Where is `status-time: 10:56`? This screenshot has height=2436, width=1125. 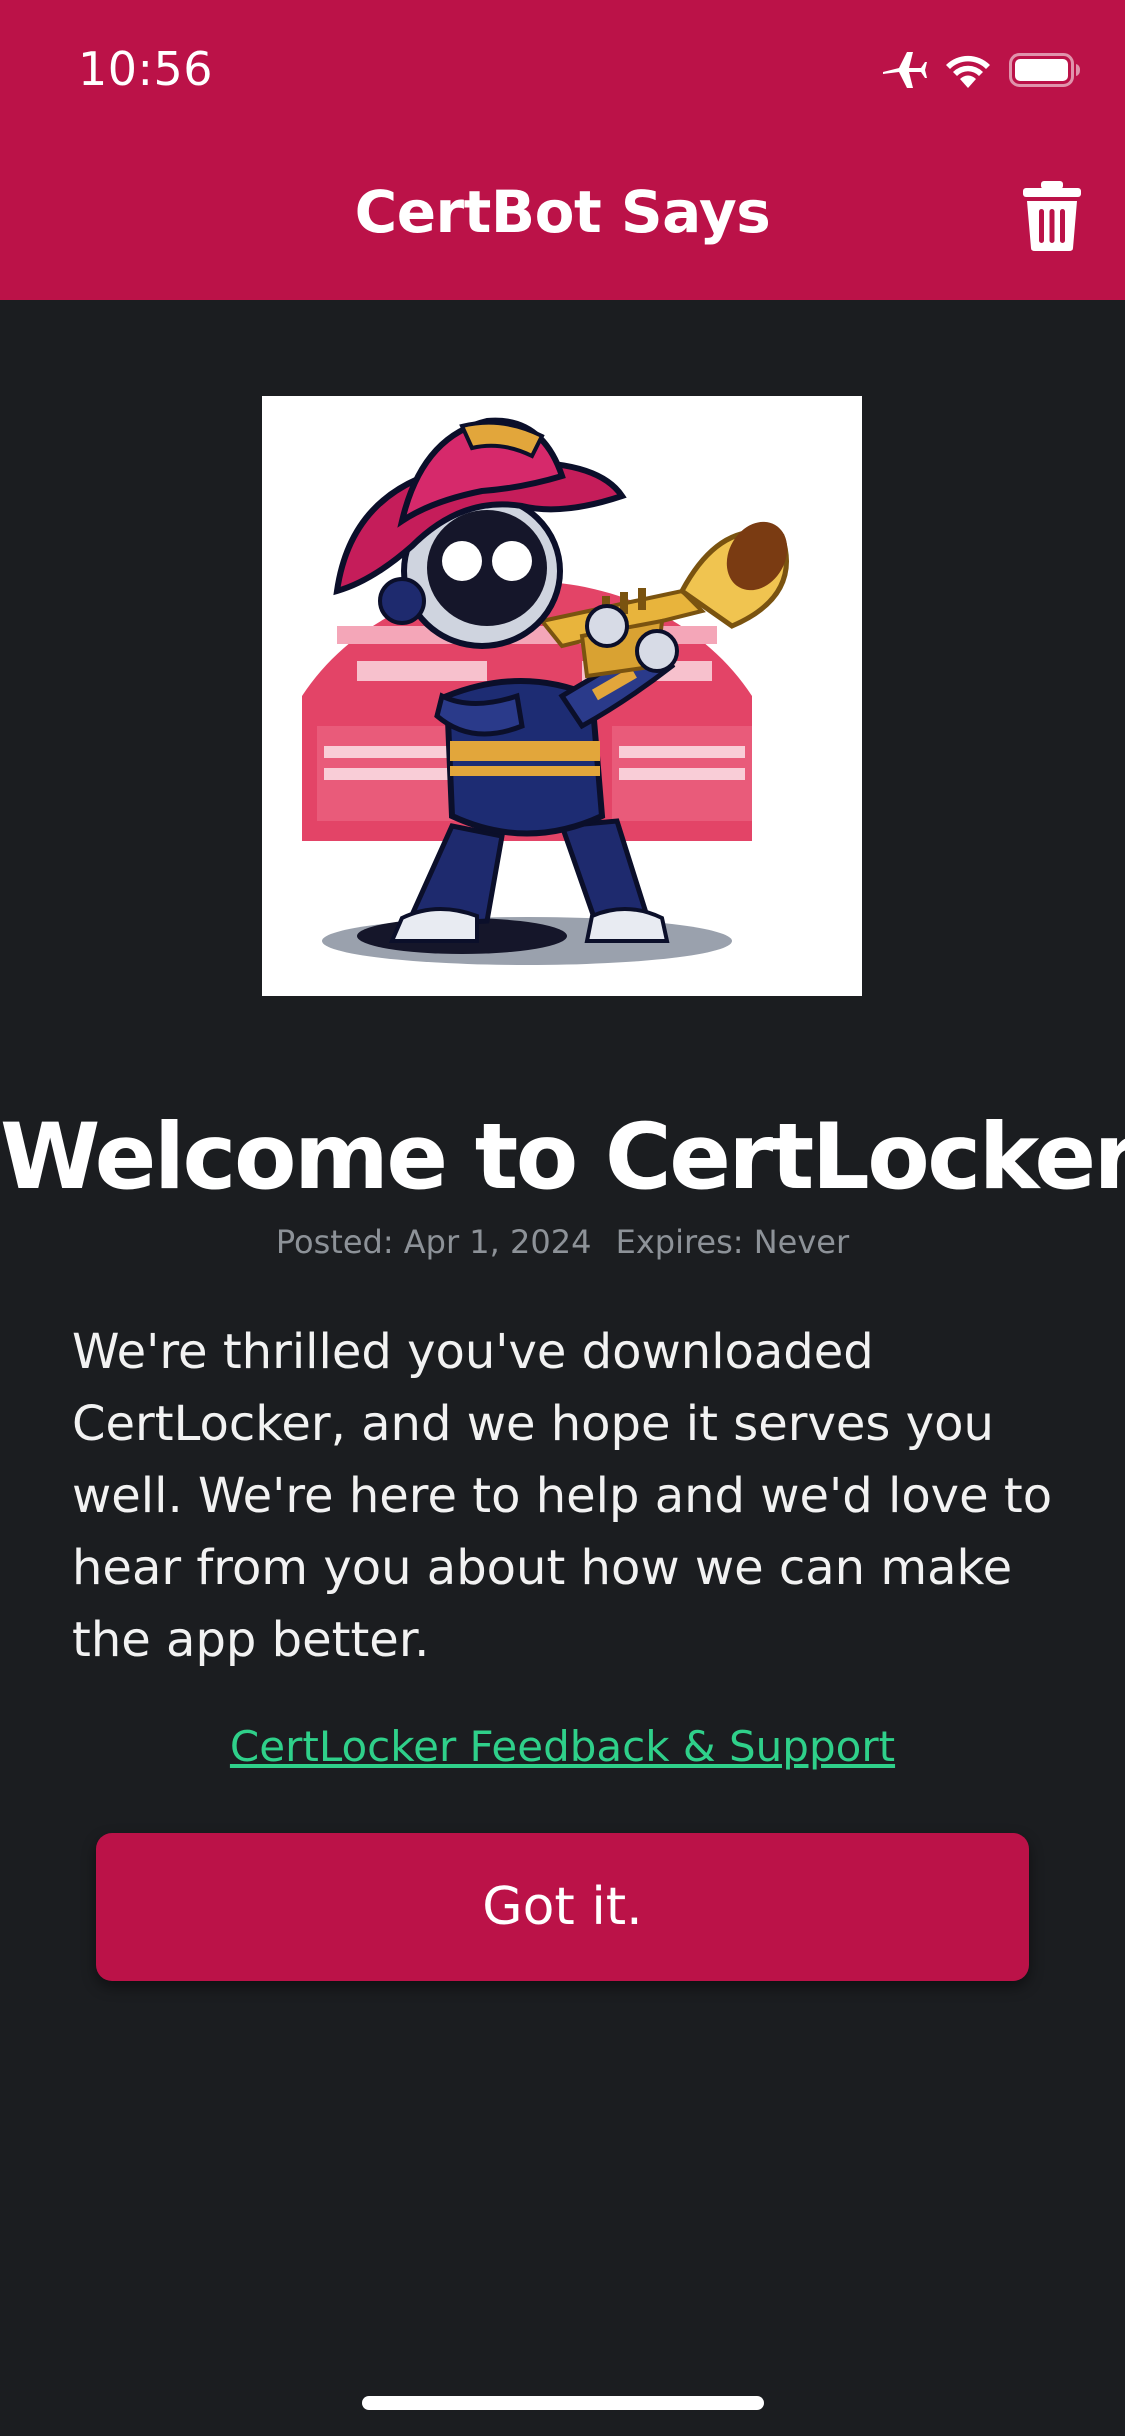 status-time: 10:56 is located at coordinates (146, 69).